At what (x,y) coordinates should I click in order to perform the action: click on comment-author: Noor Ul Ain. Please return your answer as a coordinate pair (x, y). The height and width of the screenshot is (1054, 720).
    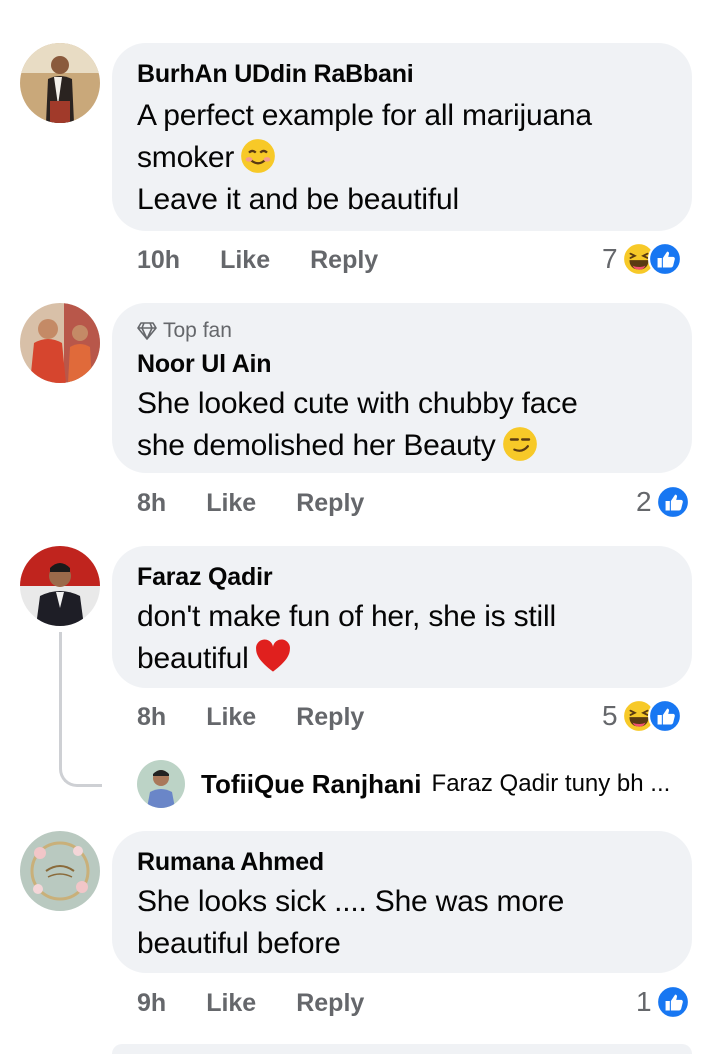
    Looking at the image, I should click on (401, 364).